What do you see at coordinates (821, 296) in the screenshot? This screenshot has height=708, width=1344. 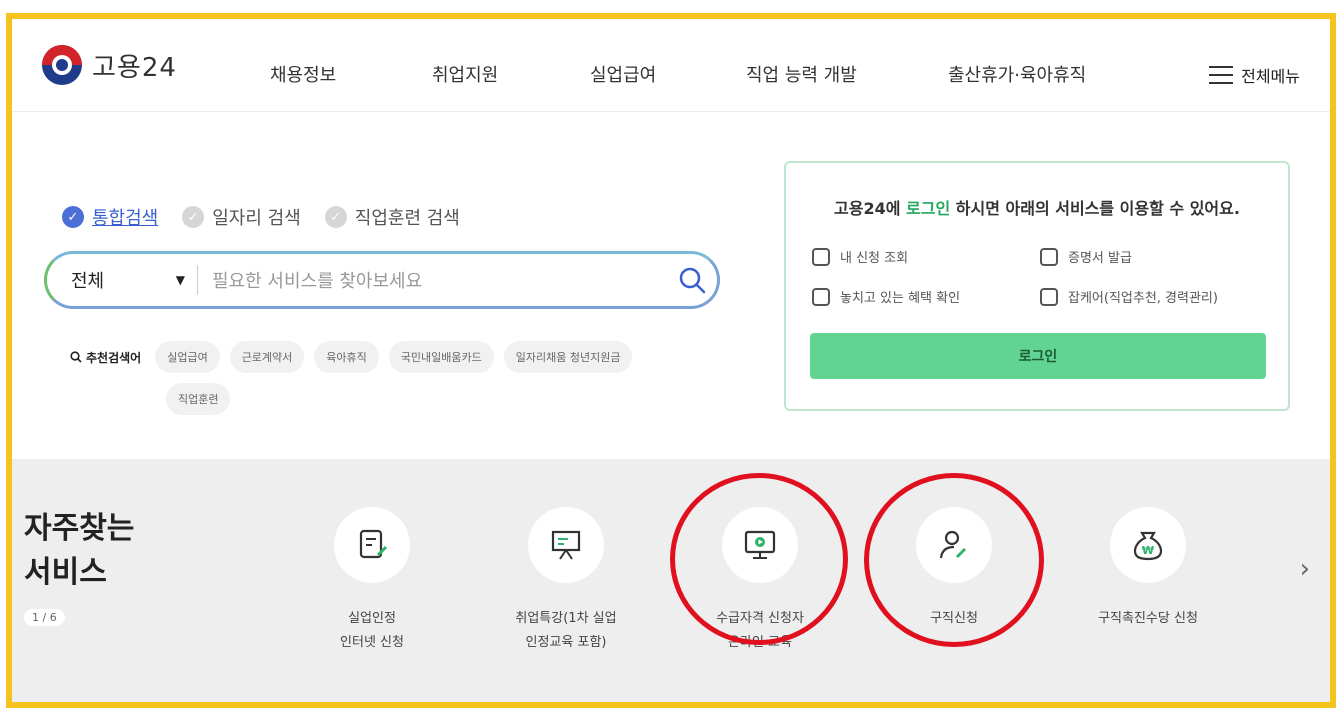 I see `document-search-icon` at bounding box center [821, 296].